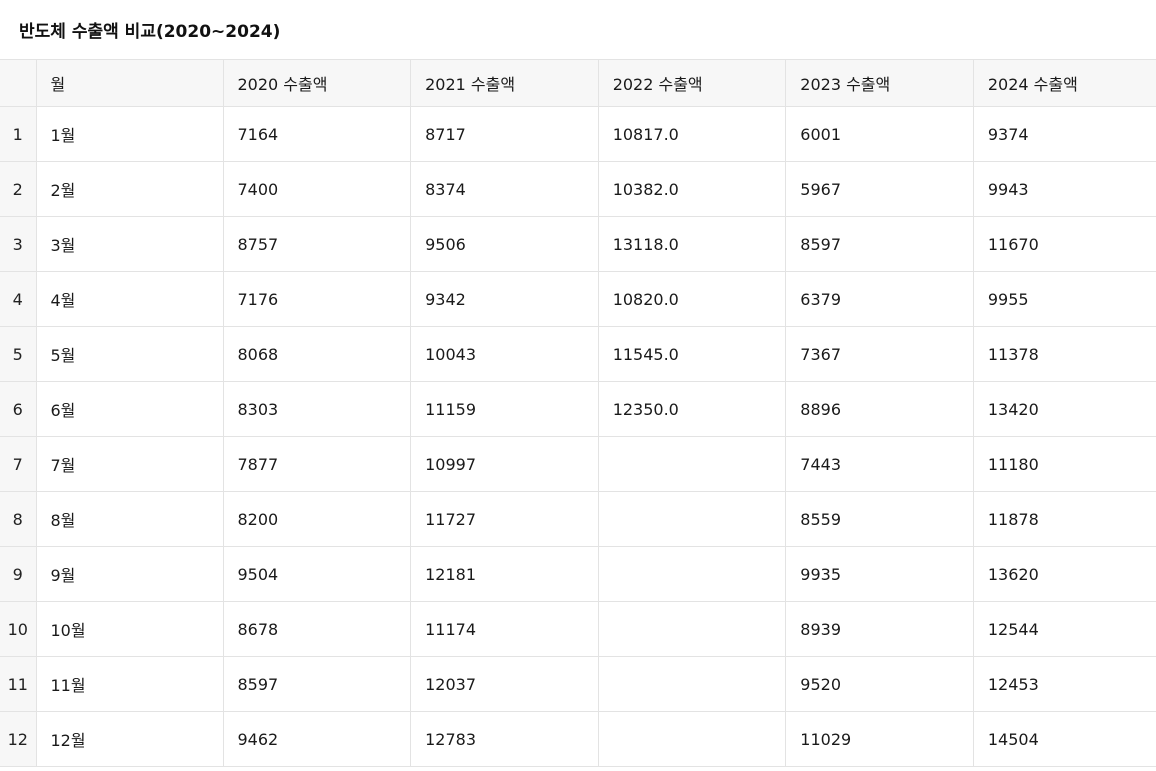 The image size is (1156, 771). What do you see at coordinates (504, 299) in the screenshot?
I see `cell-2021: 9342` at bounding box center [504, 299].